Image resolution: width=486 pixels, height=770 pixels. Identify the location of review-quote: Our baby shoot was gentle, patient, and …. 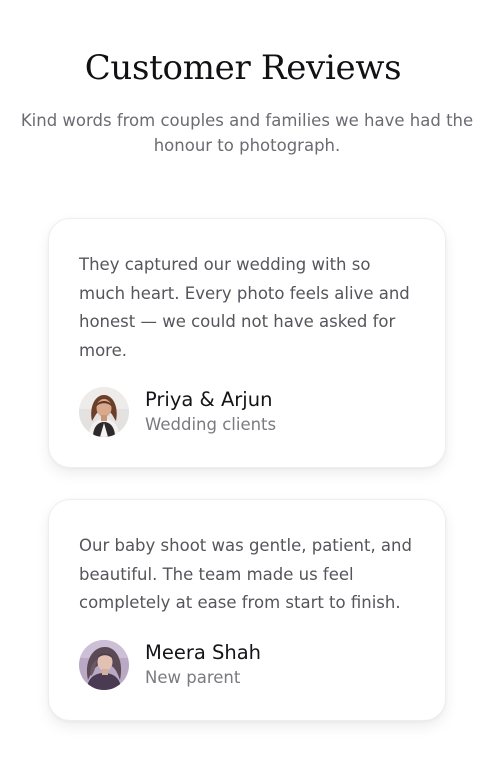
(245, 574).